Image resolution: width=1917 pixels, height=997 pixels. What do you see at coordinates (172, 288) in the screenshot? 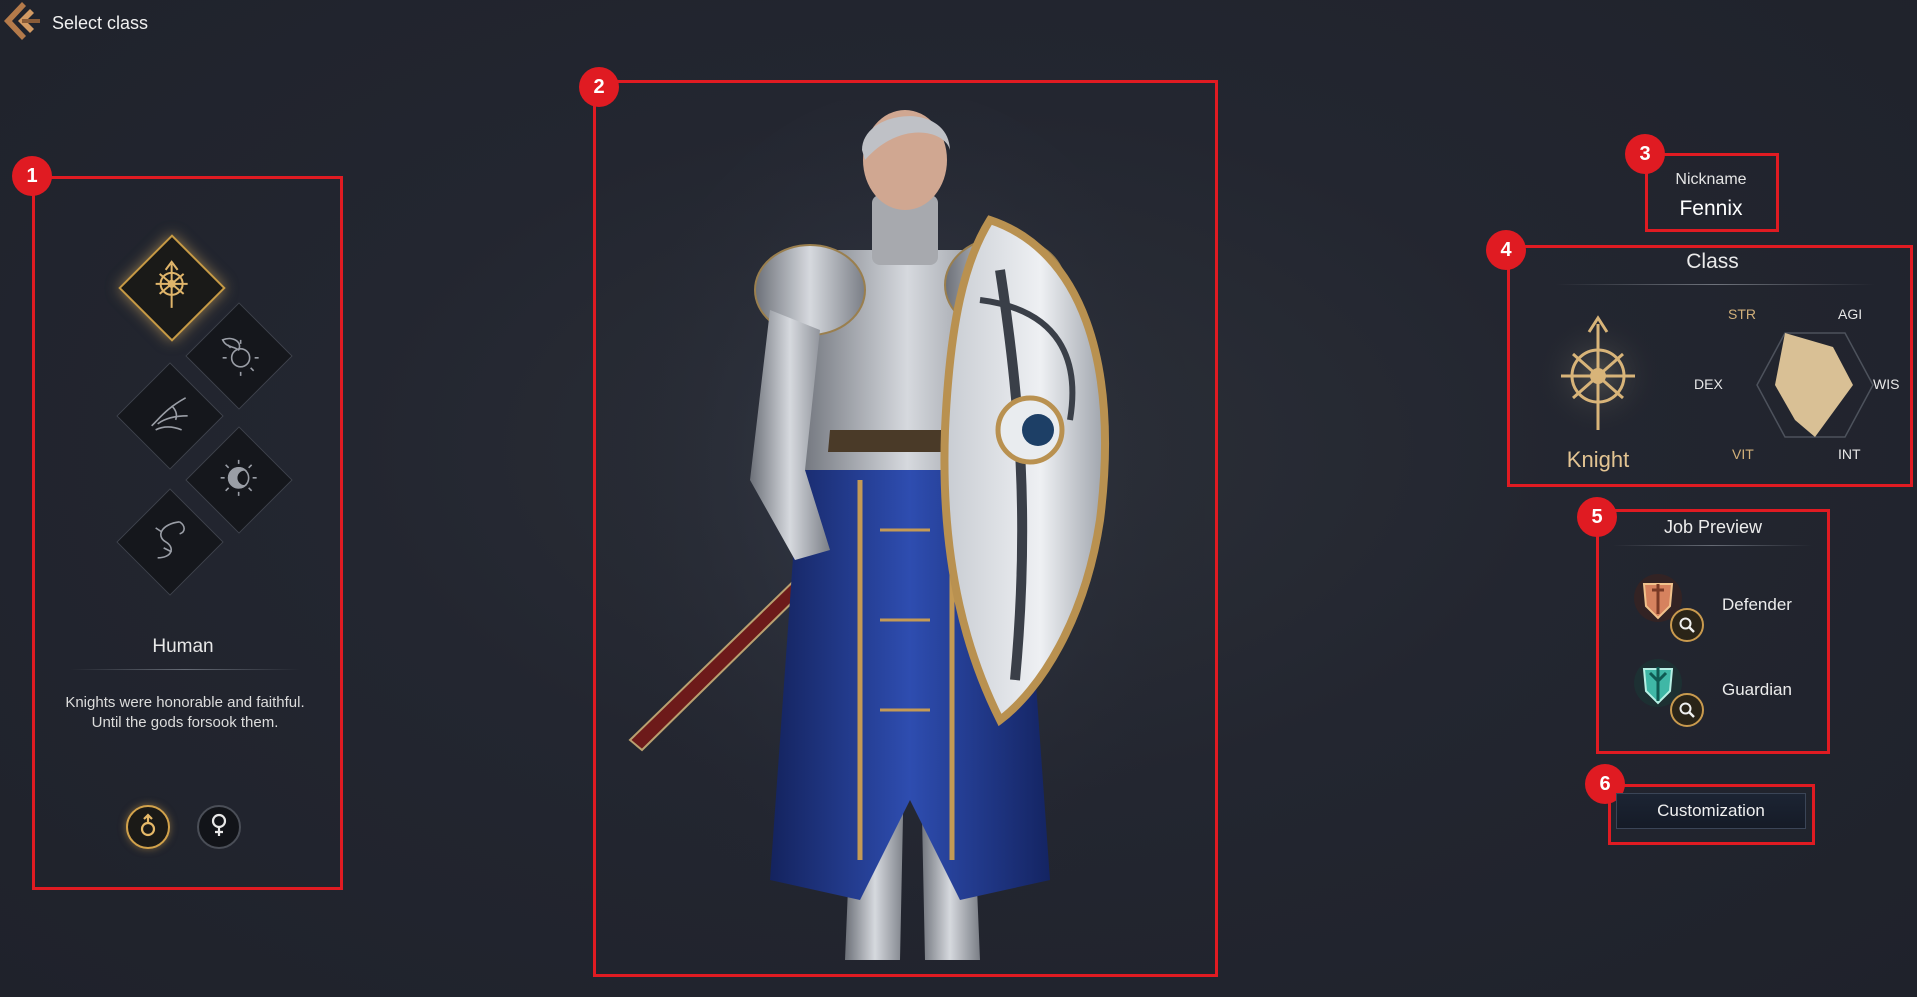
I see `knight-crest-icon` at bounding box center [172, 288].